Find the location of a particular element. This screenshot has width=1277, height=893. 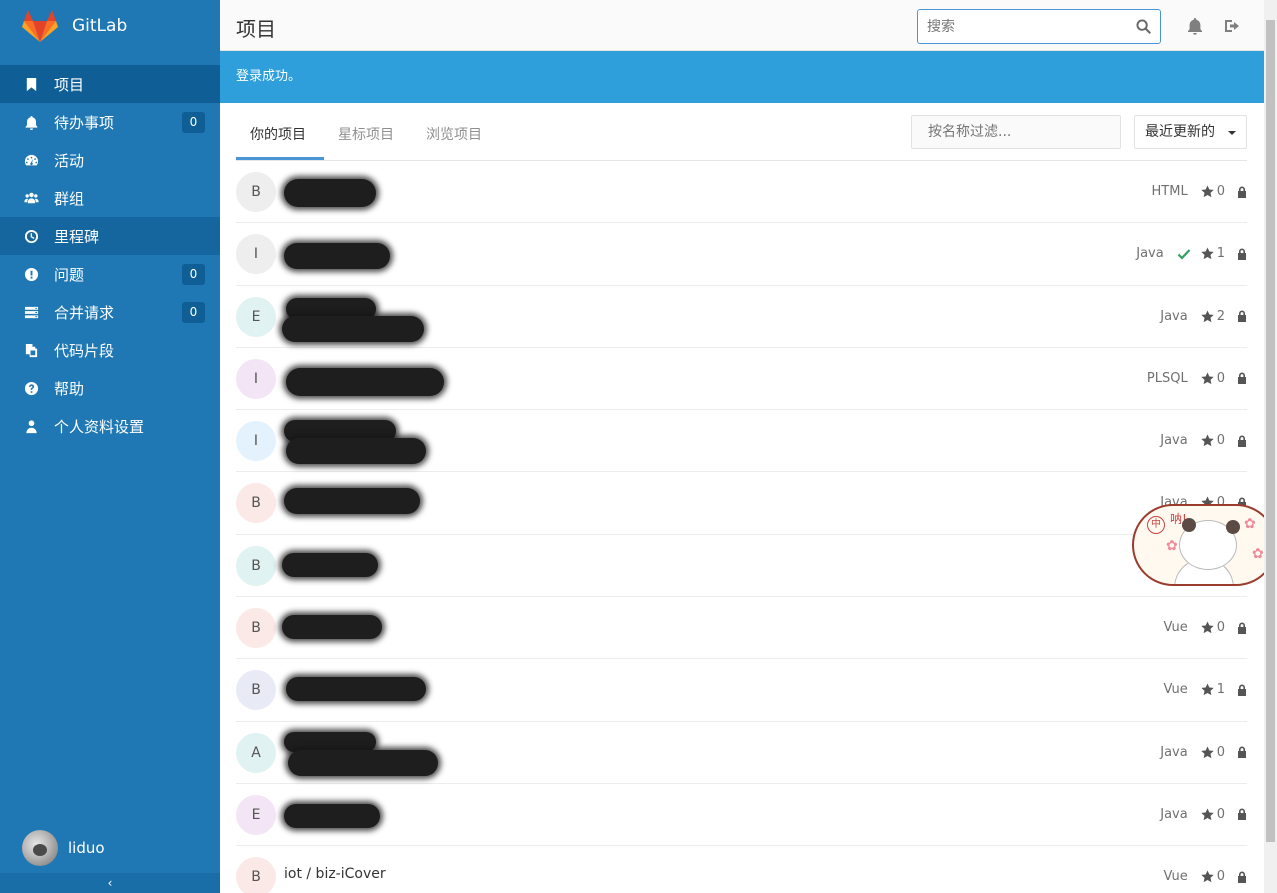

filter-box is located at coordinates (1016, 132).